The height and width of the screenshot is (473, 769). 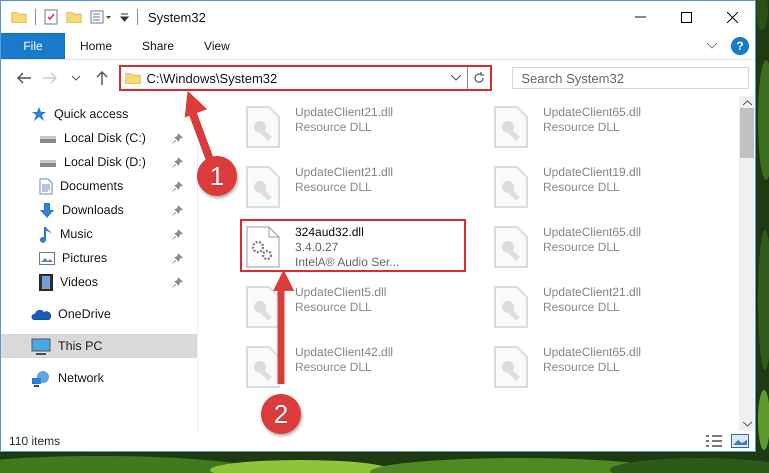 What do you see at coordinates (23, 78) in the screenshot?
I see `back-arrow-icon` at bounding box center [23, 78].